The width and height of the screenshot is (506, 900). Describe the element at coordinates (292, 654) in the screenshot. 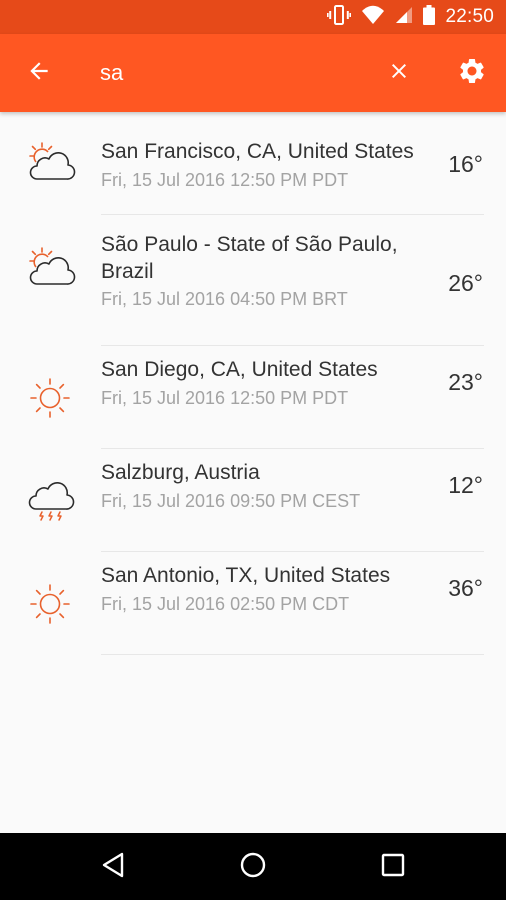

I see `divider` at that location.